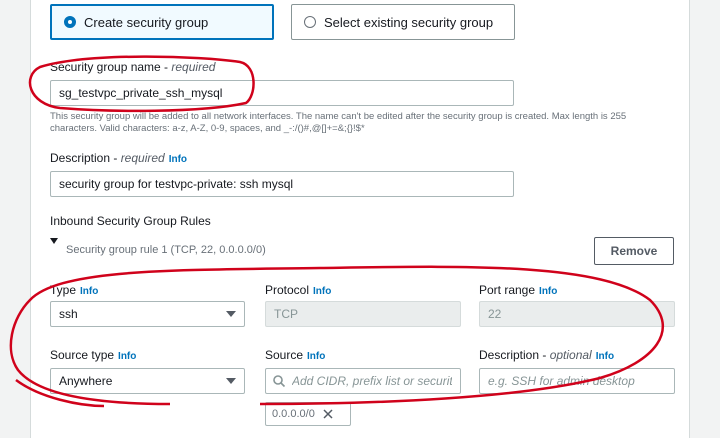 The height and width of the screenshot is (438, 720). What do you see at coordinates (54, 241) in the screenshot?
I see `caret-down-icon` at bounding box center [54, 241].